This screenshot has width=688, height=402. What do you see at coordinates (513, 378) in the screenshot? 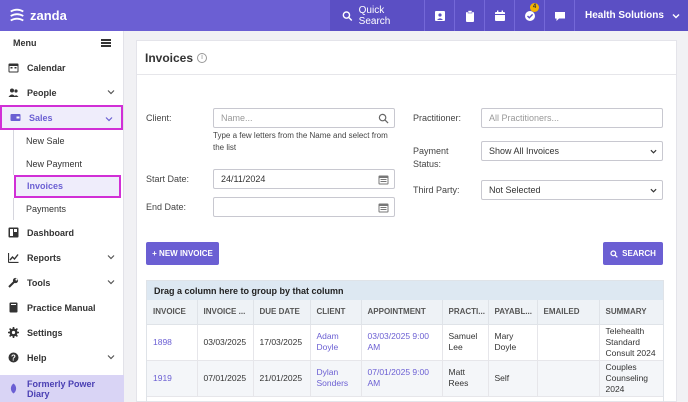
I see `table-cell: Self` at bounding box center [513, 378].